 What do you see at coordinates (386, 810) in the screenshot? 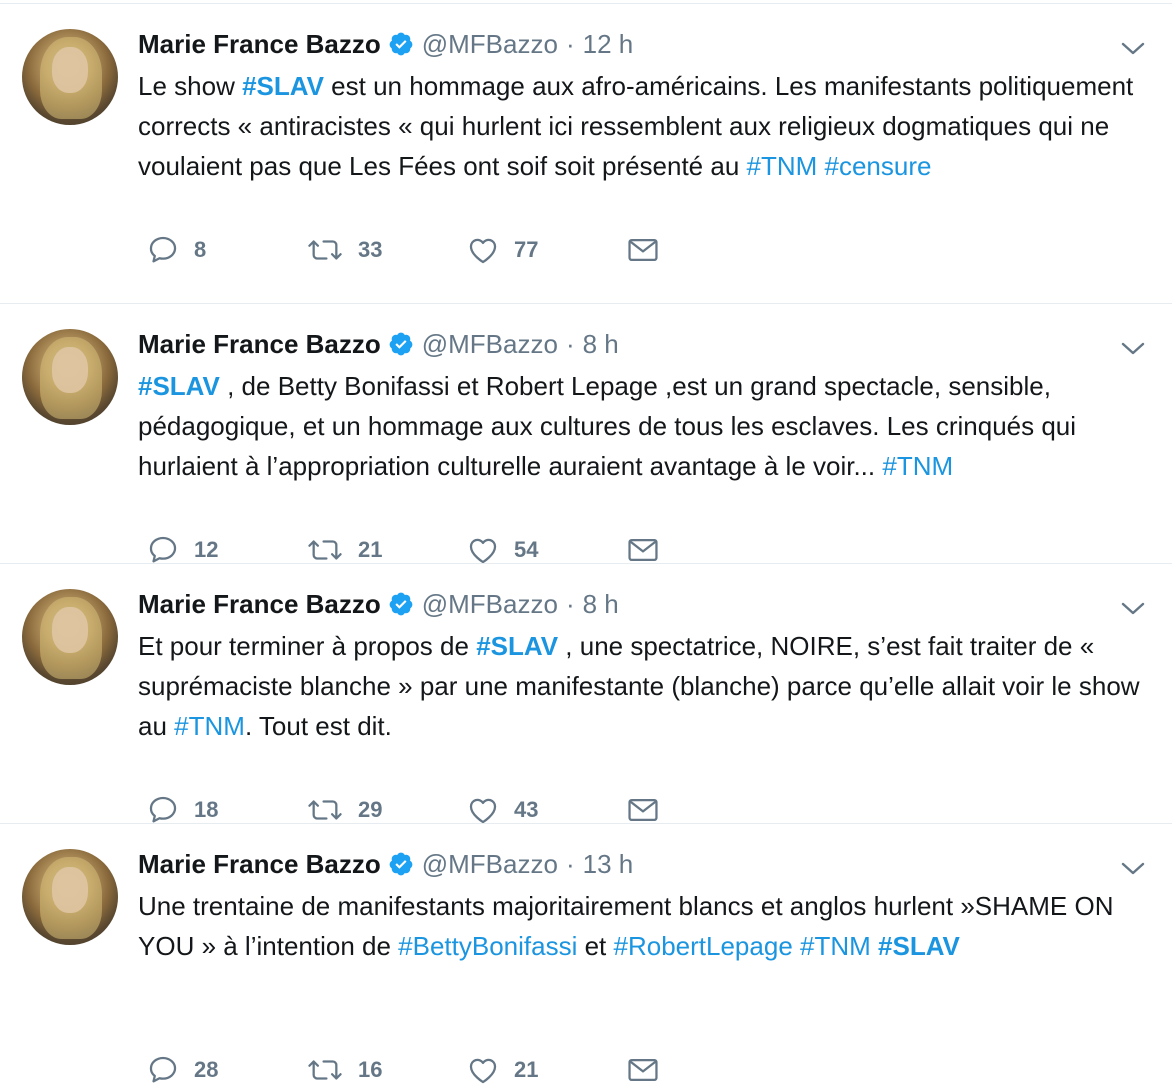
I see `retweet-button: 29` at bounding box center [386, 810].